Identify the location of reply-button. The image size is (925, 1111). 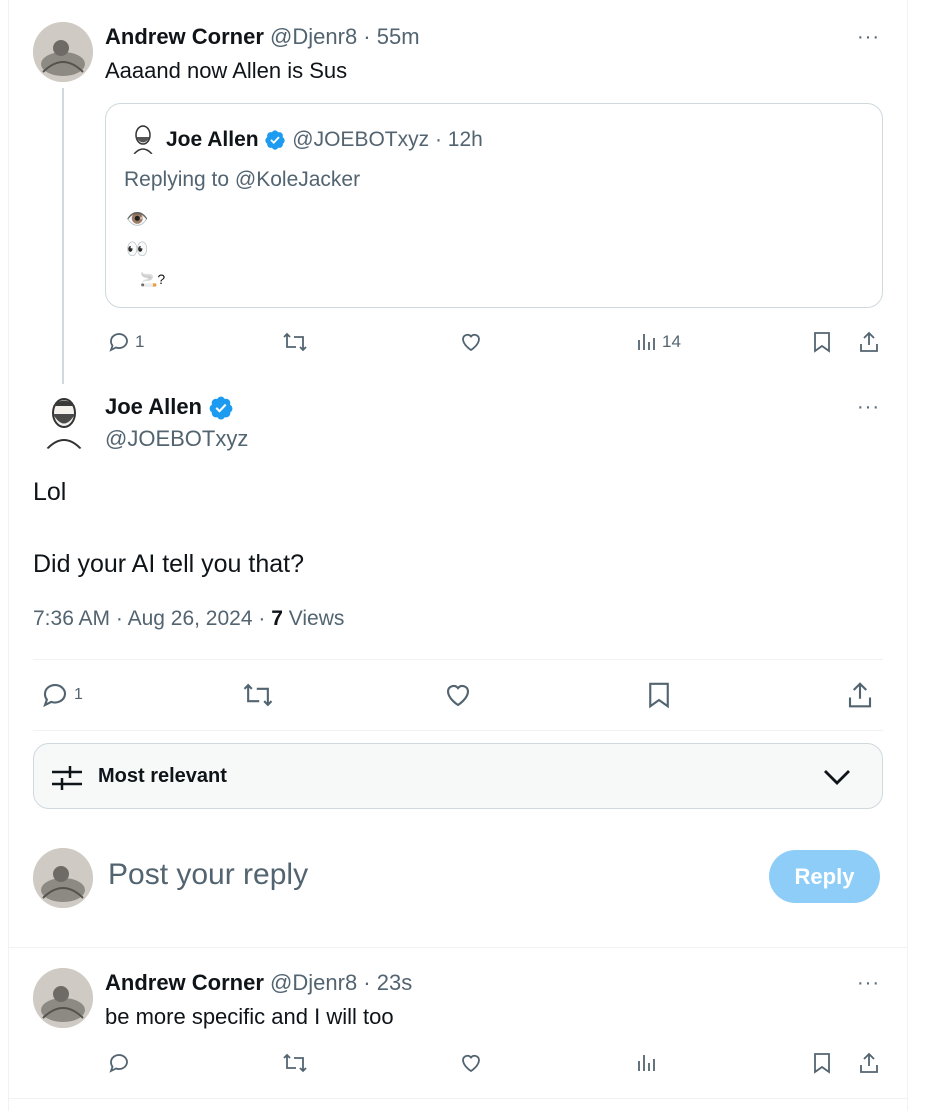
(119, 1063).